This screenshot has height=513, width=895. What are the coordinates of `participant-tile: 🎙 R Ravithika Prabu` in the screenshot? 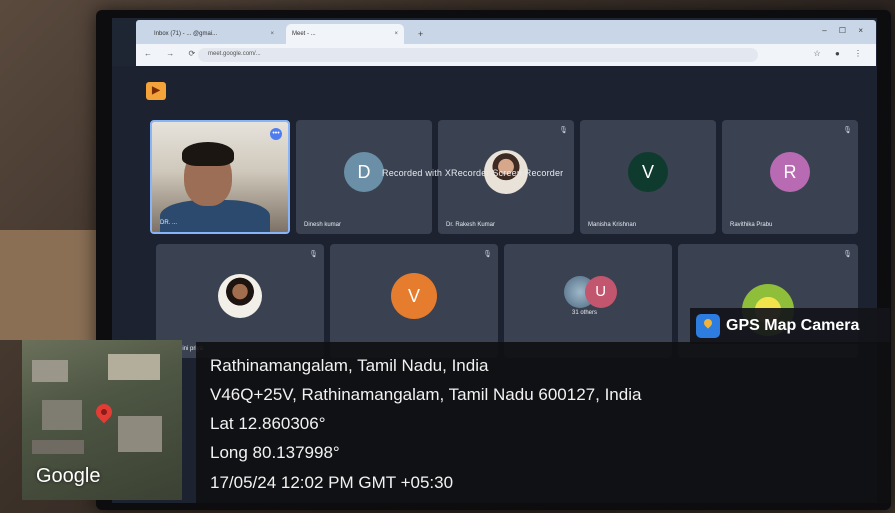 It's located at (790, 177).